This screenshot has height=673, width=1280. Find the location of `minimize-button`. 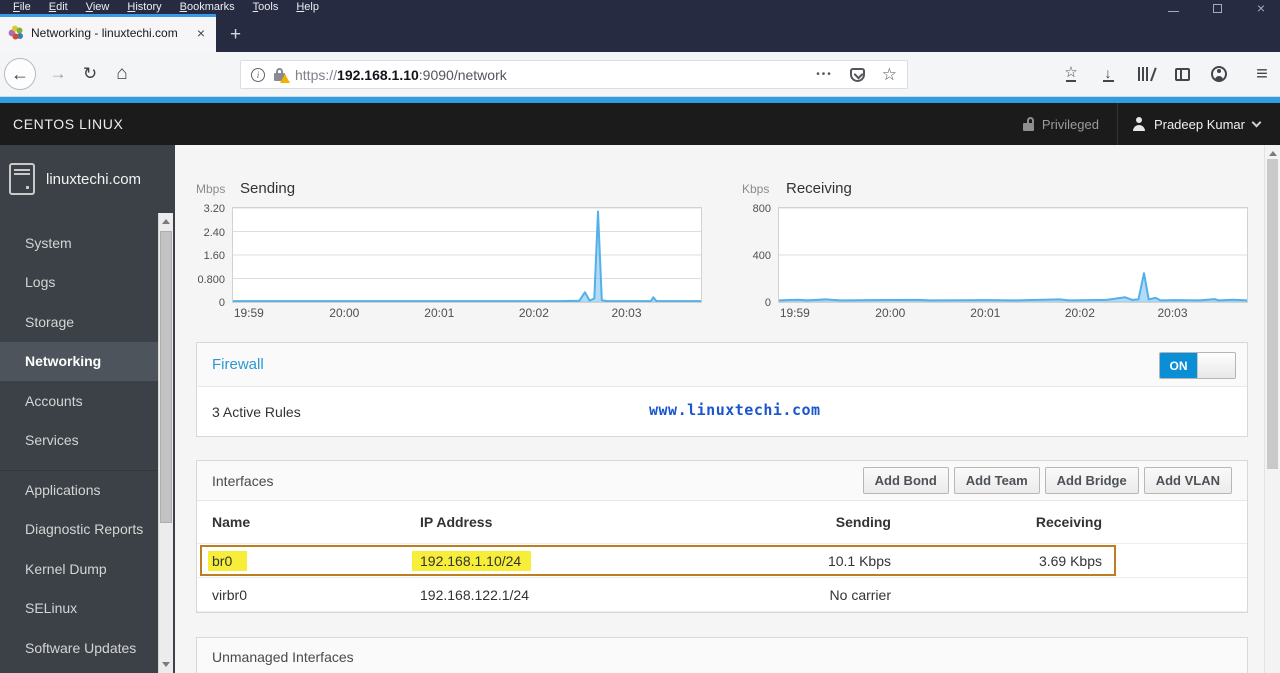

minimize-button is located at coordinates (1173, 8).